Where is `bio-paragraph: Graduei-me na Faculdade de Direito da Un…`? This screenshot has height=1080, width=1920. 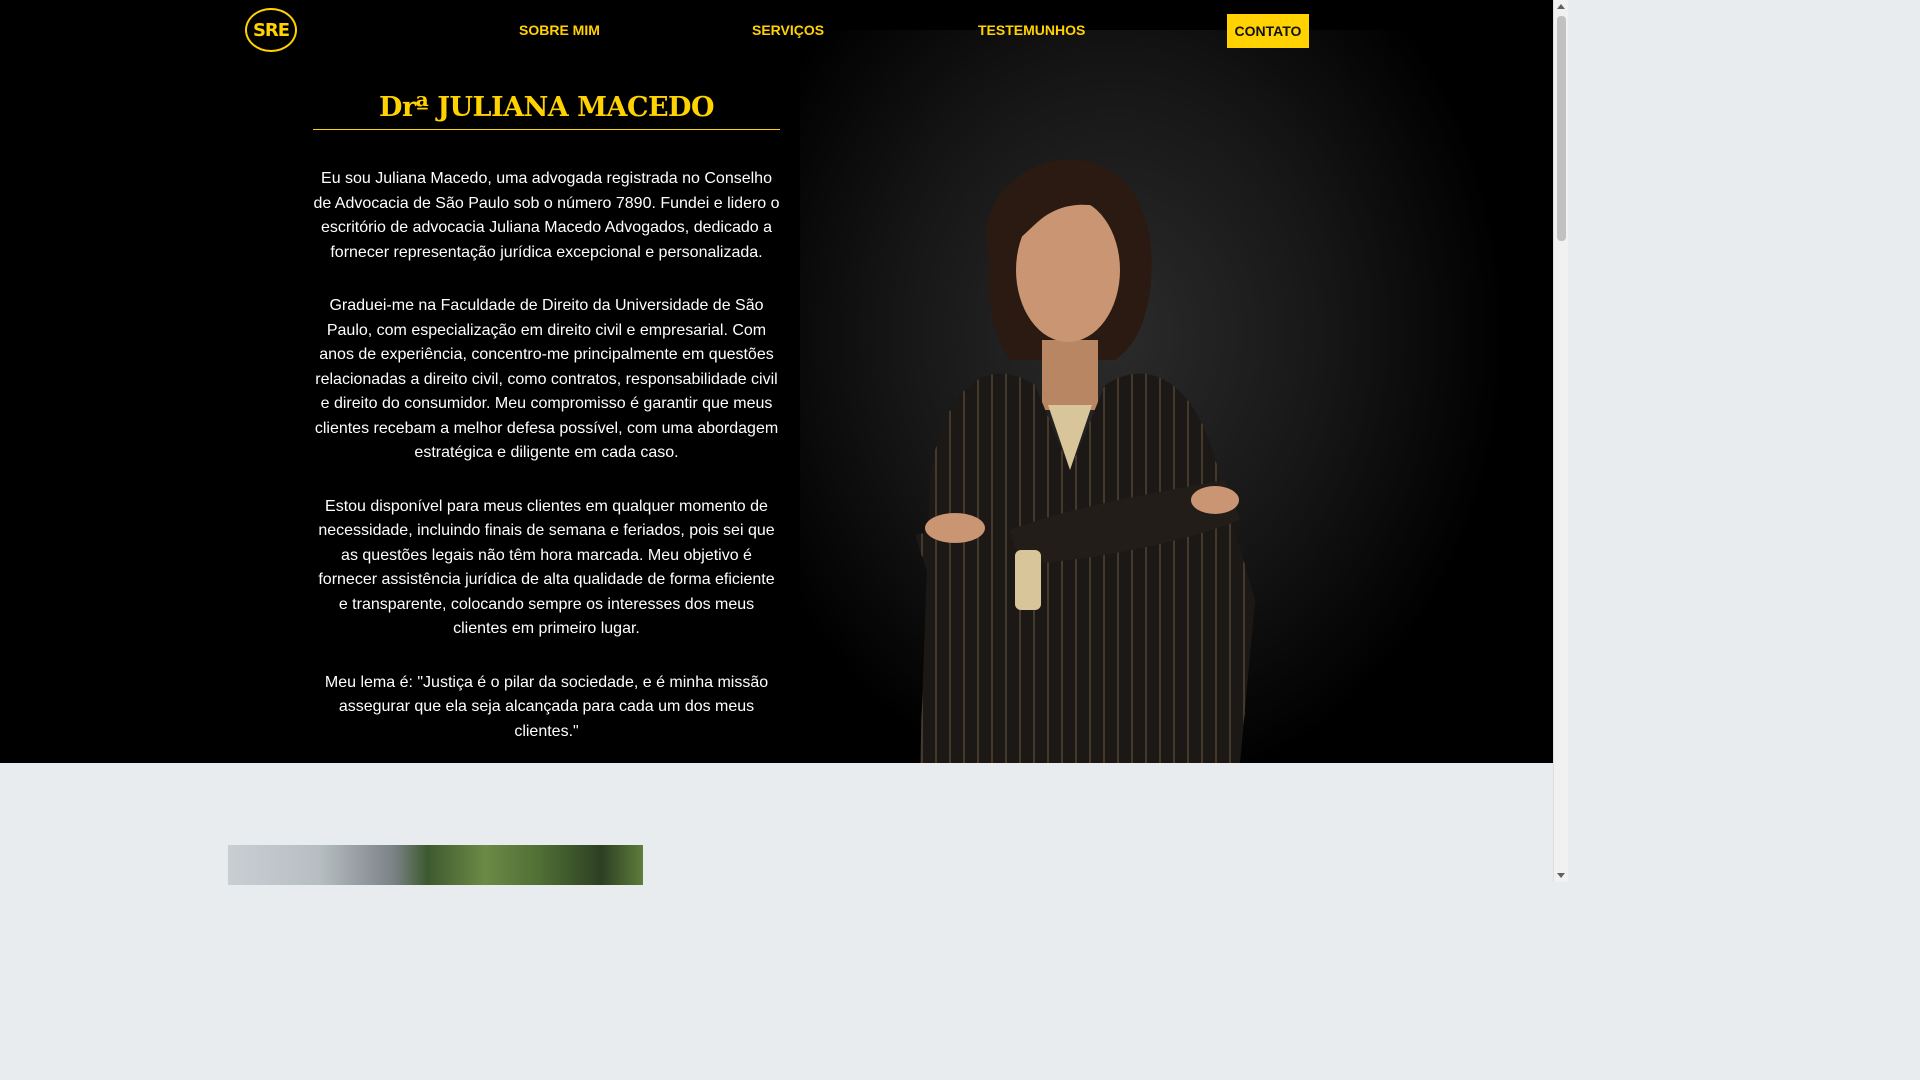
bio-paragraph: Graduei-me na Faculdade de Direito da Un… is located at coordinates (546, 379).